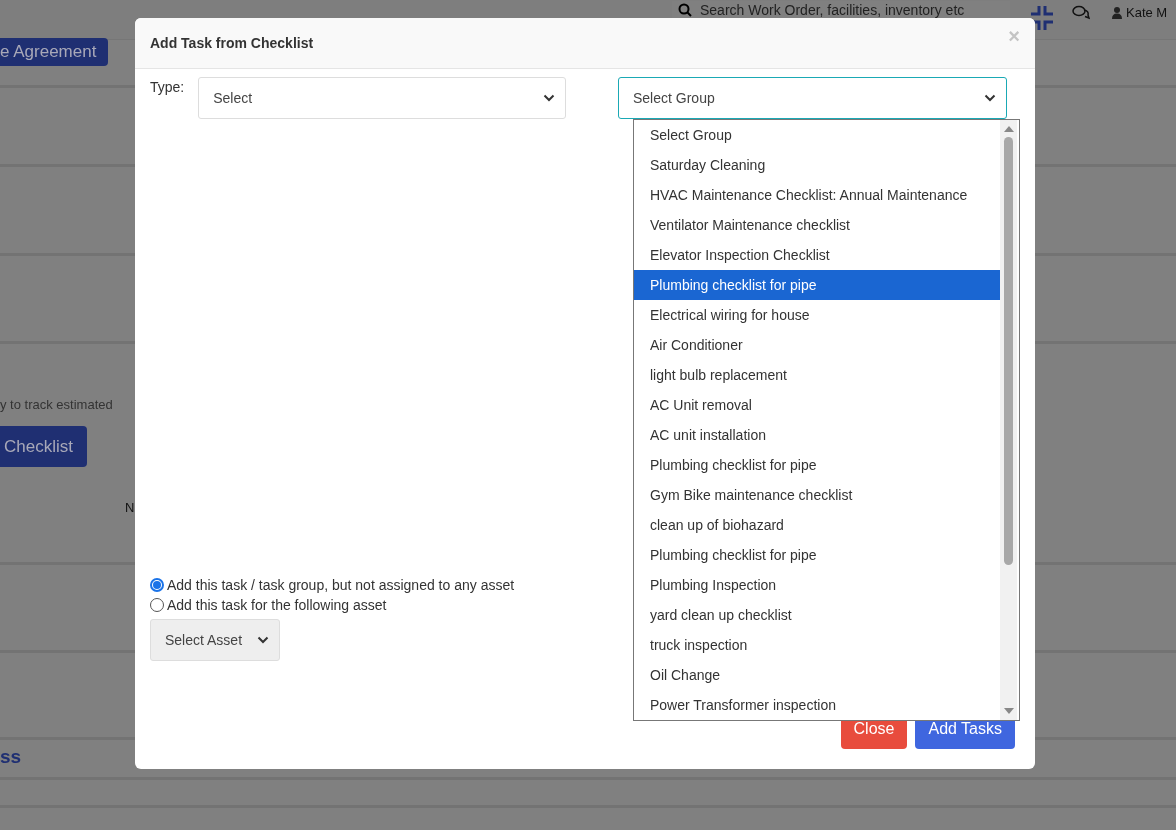 The image size is (1176, 830). I want to click on scroll-down-icon, so click(1008, 711).